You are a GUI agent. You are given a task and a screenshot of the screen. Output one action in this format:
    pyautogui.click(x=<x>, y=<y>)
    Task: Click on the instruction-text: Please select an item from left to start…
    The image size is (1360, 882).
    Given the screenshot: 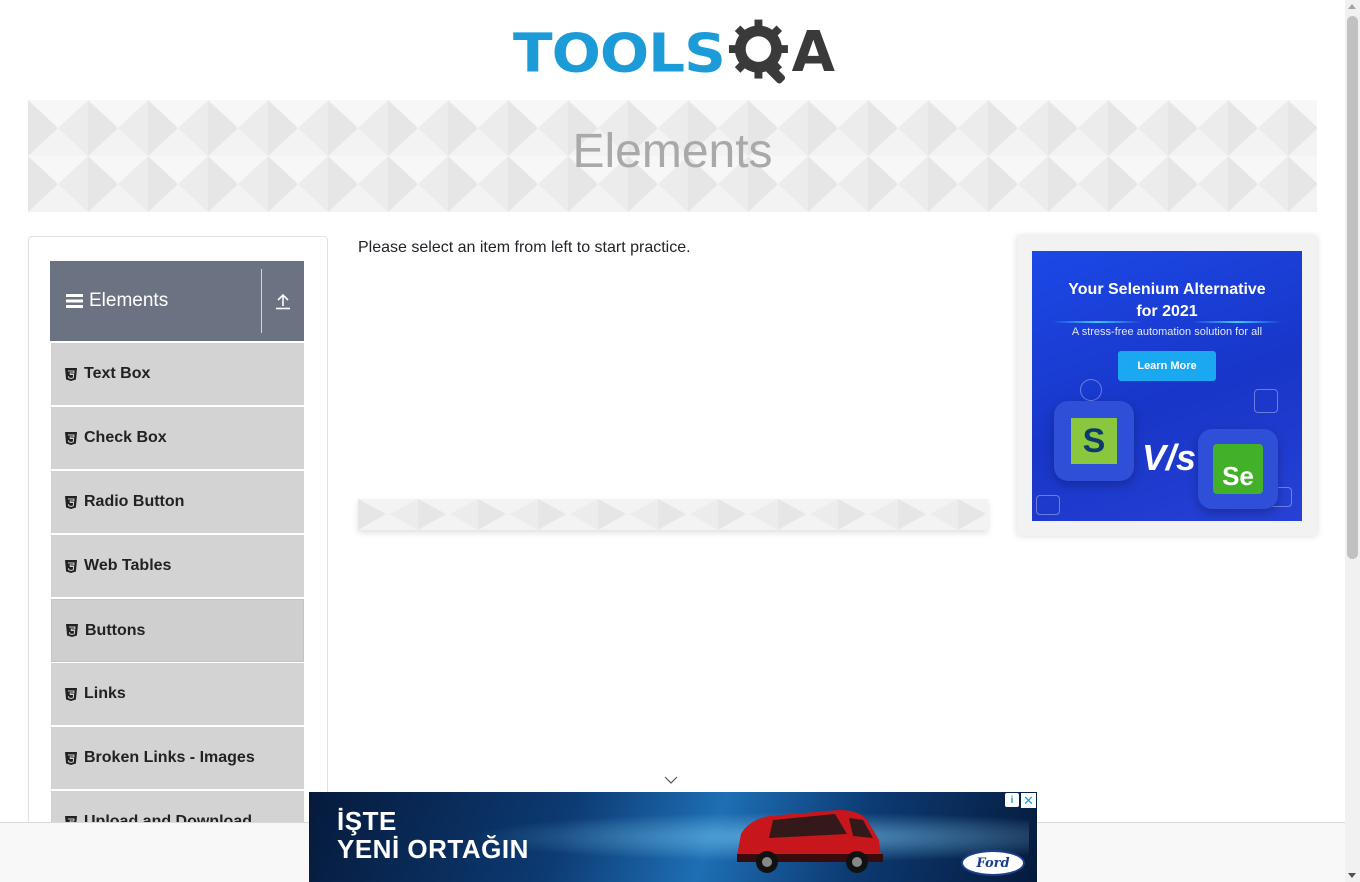 What is the action you would take?
    pyautogui.click(x=524, y=247)
    